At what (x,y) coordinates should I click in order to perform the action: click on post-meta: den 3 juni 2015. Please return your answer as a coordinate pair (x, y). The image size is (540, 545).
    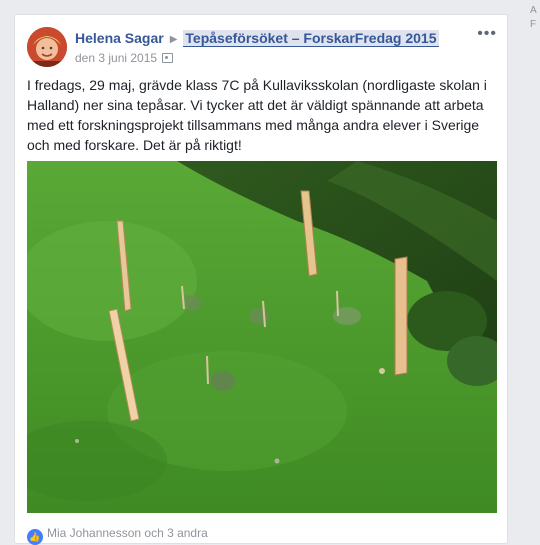
    Looking at the image, I should click on (124, 58).